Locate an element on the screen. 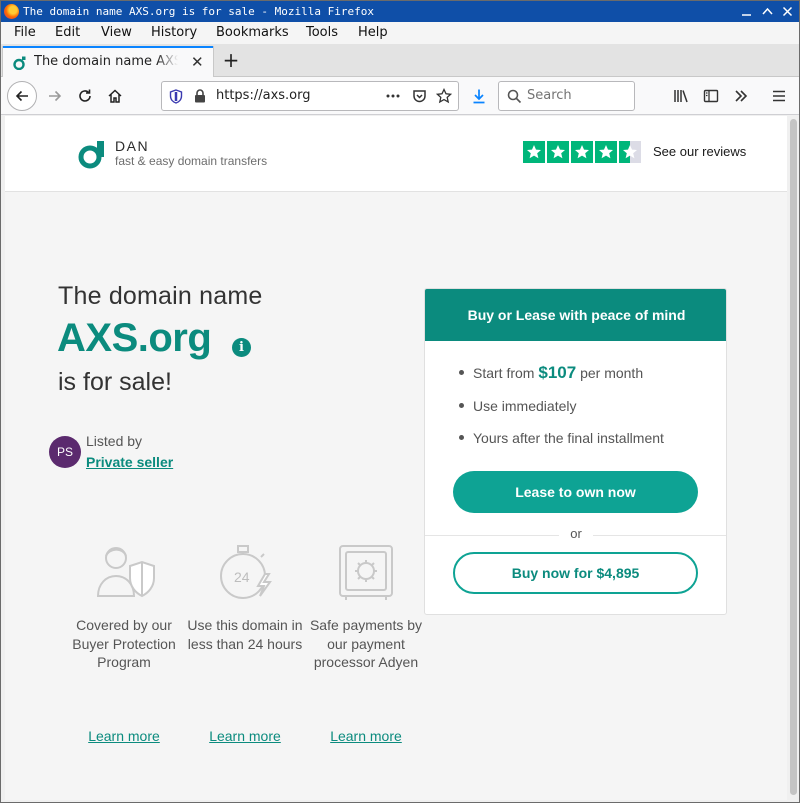 Image resolution: width=800 pixels, height=803 pixels. svg-text: 24 is located at coordinates (242, 577).